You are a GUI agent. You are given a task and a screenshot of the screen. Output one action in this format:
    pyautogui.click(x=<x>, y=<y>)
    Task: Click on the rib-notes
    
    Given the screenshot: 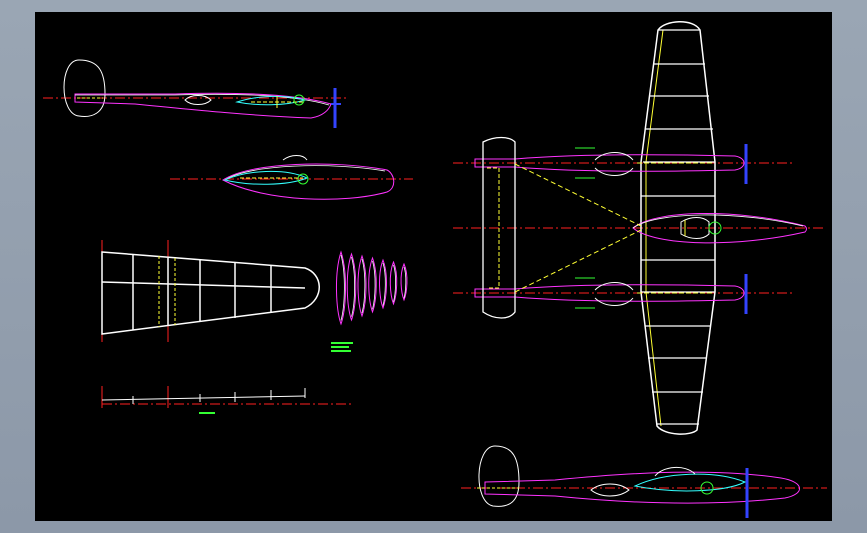 What is the action you would take?
    pyautogui.click(x=342, y=347)
    